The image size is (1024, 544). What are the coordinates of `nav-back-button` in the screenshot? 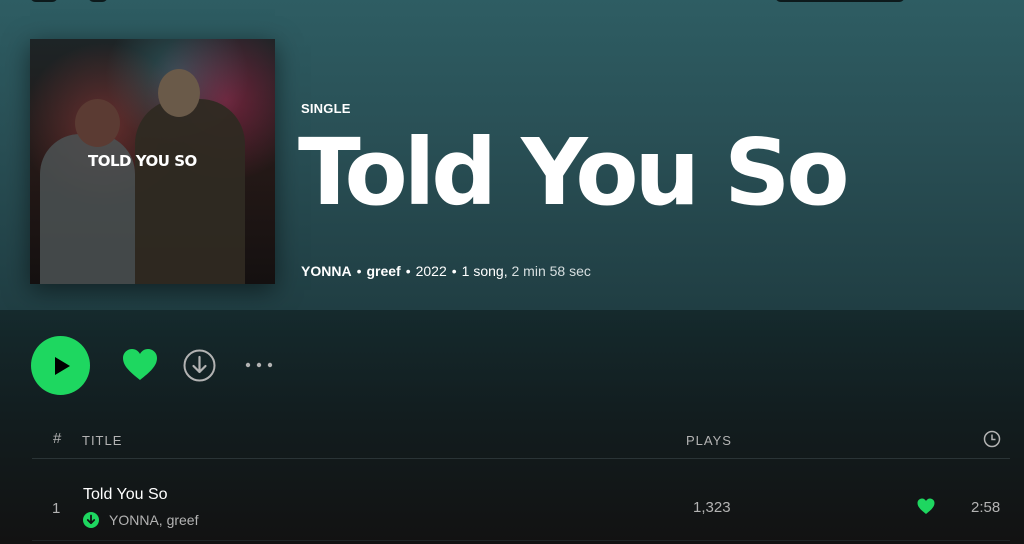 It's located at (44, 1).